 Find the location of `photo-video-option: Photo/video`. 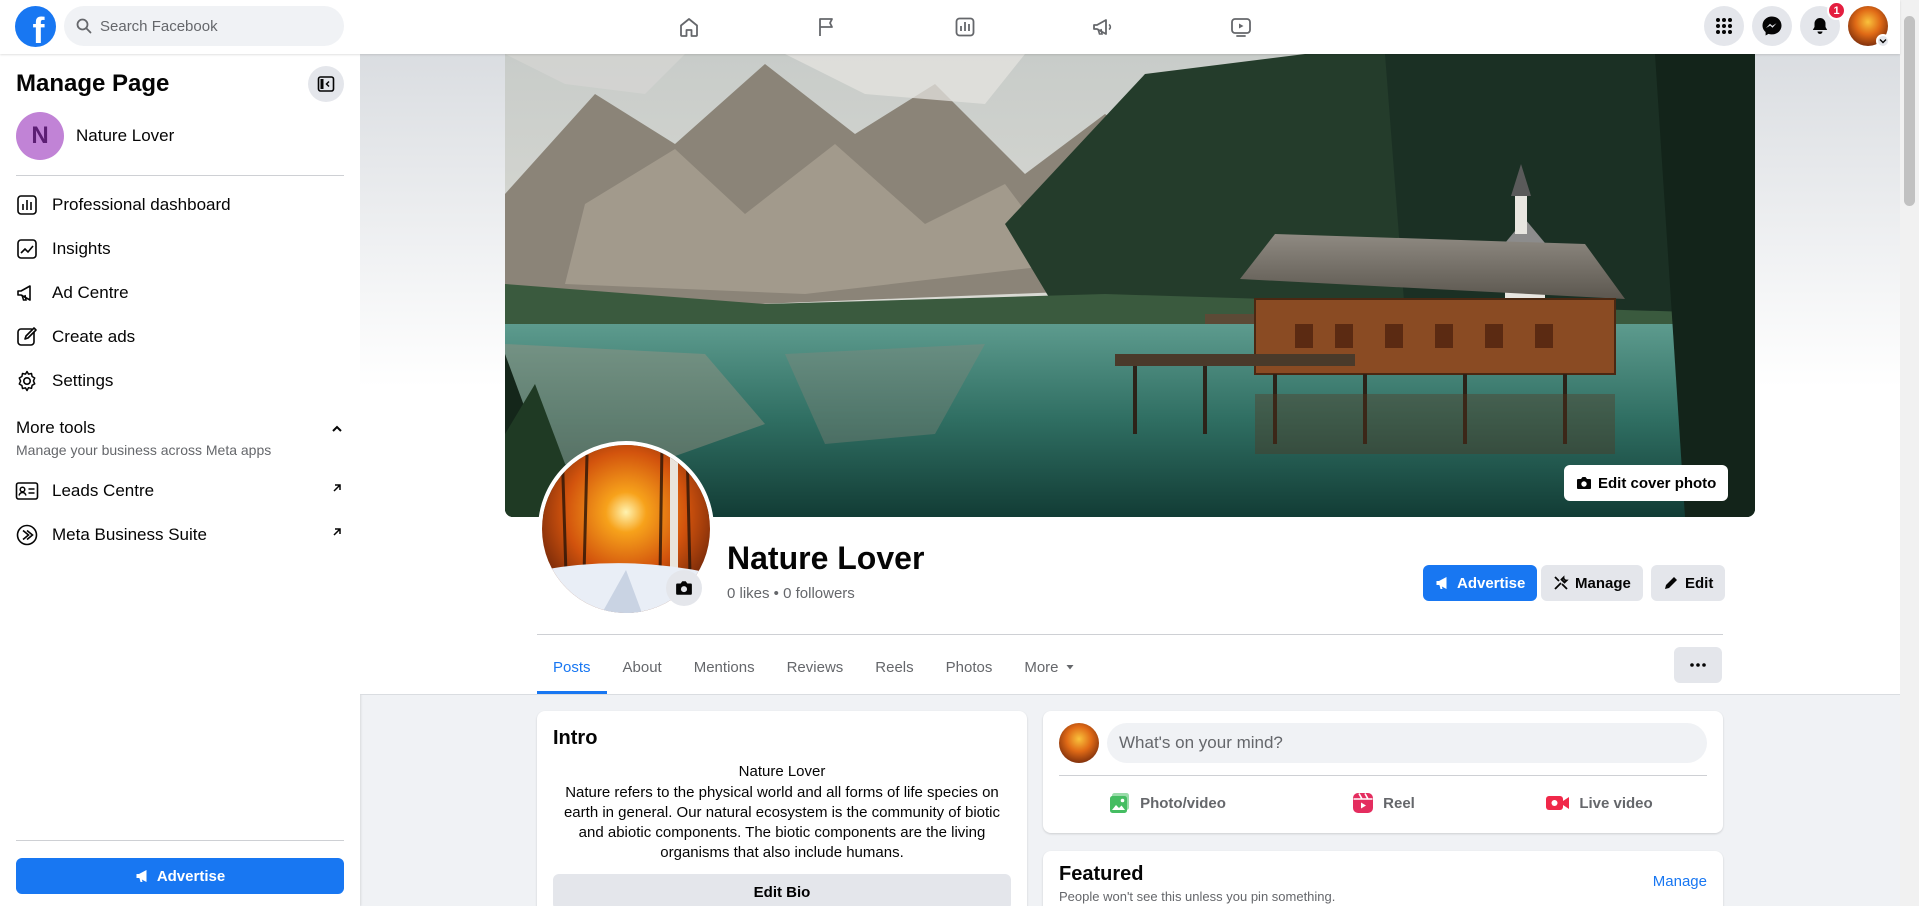

photo-video-option: Photo/video is located at coordinates (1167, 803).